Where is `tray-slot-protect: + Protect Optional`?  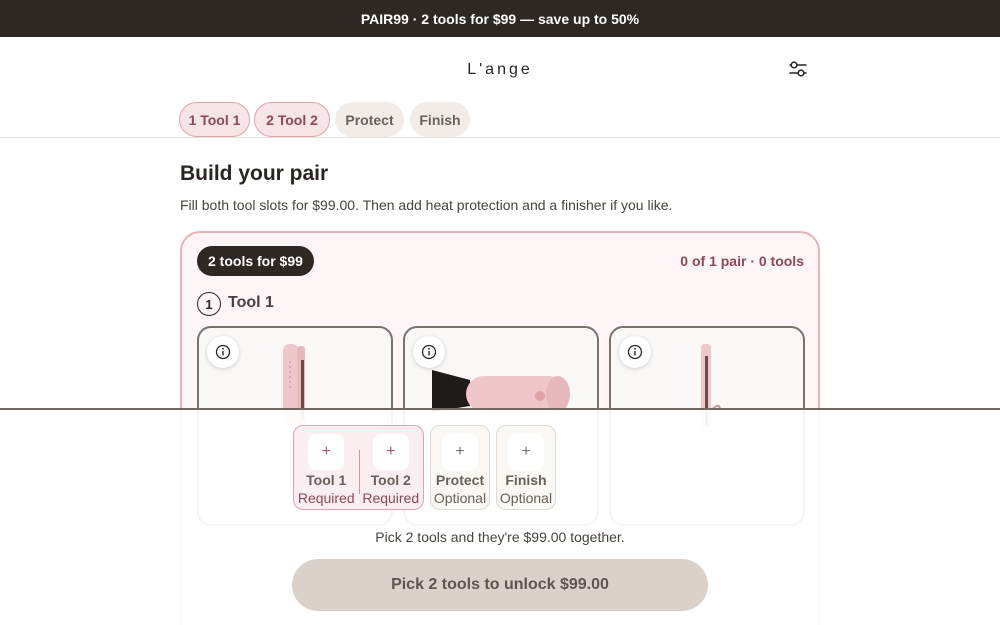
tray-slot-protect: + Protect Optional is located at coordinates (460, 467).